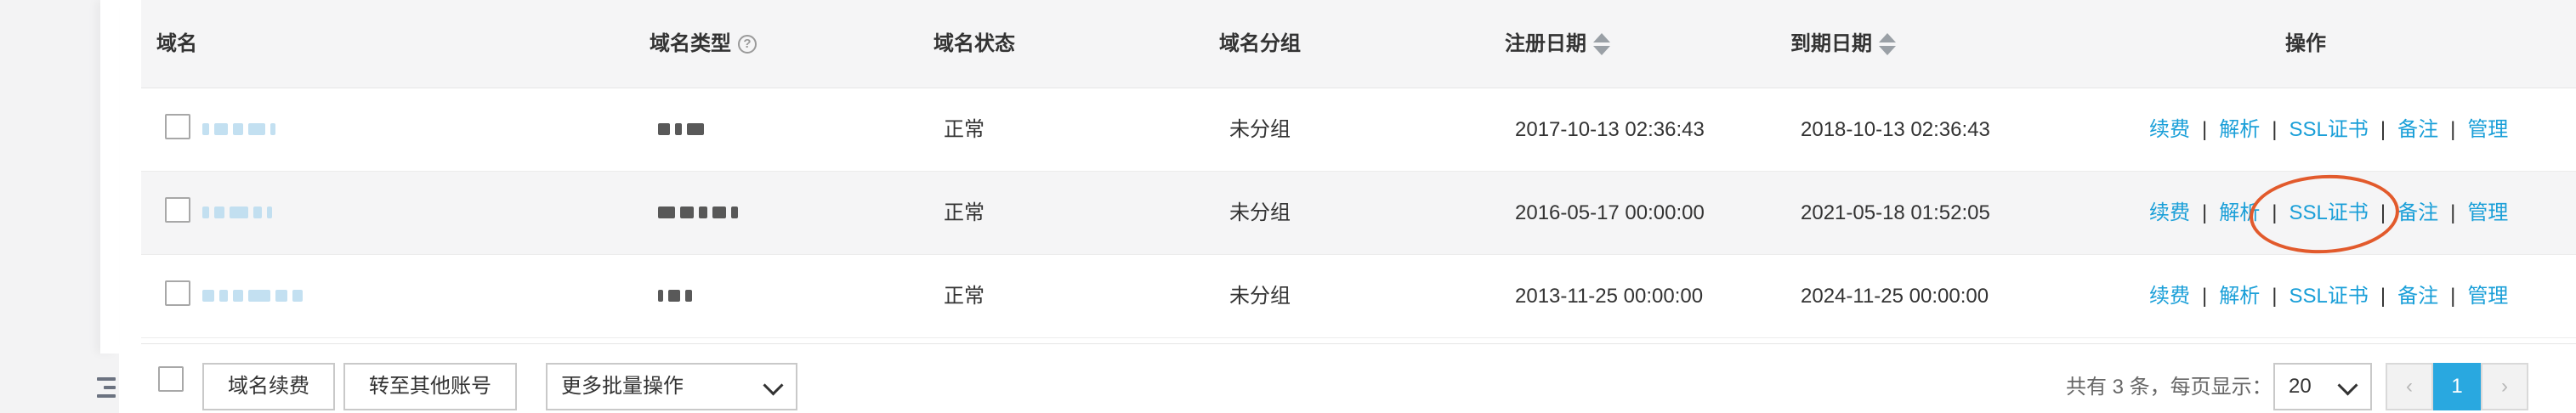 This screenshot has width=2576, height=413. I want to click on batch-actions-select-label: 更多批量操作, so click(622, 386).